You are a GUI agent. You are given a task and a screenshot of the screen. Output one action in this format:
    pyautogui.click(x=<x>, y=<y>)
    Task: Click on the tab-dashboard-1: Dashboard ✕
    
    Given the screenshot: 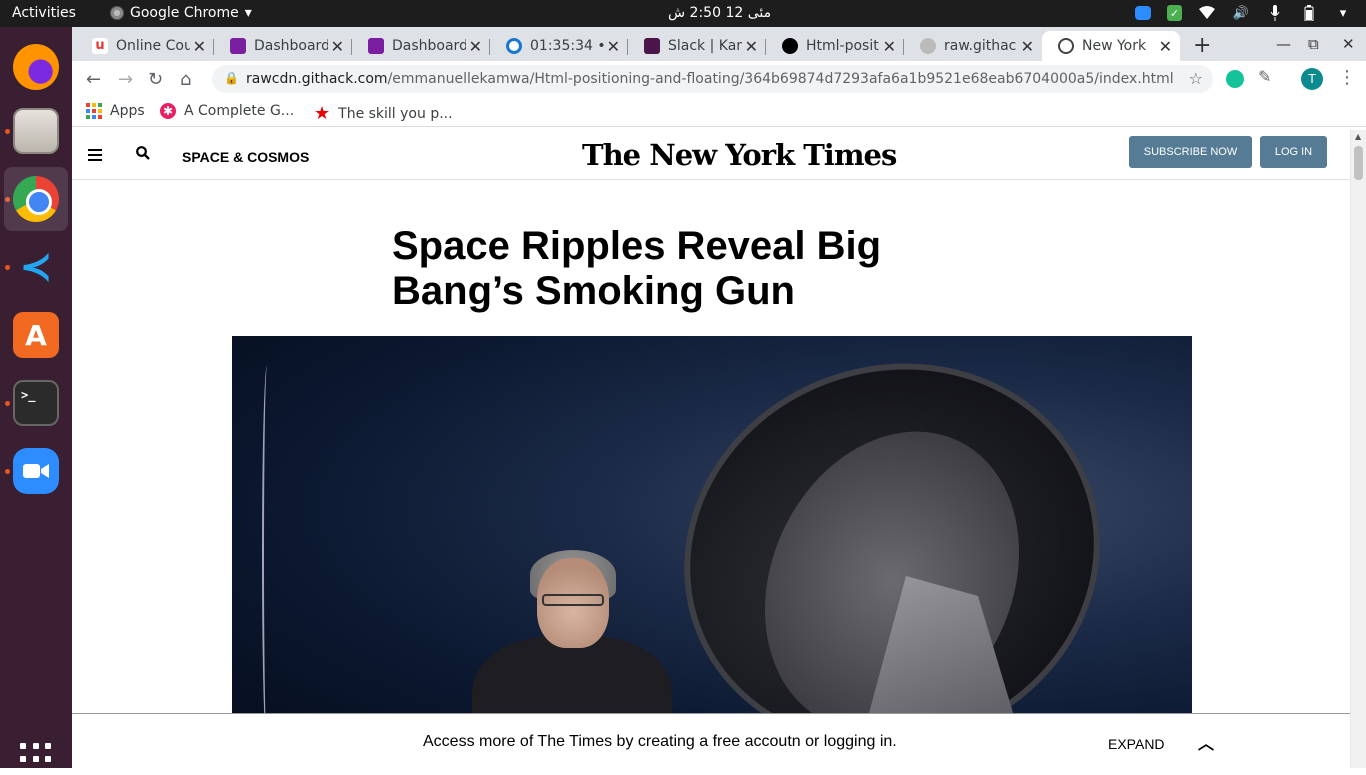 What is the action you would take?
    pyautogui.click(x=283, y=46)
    